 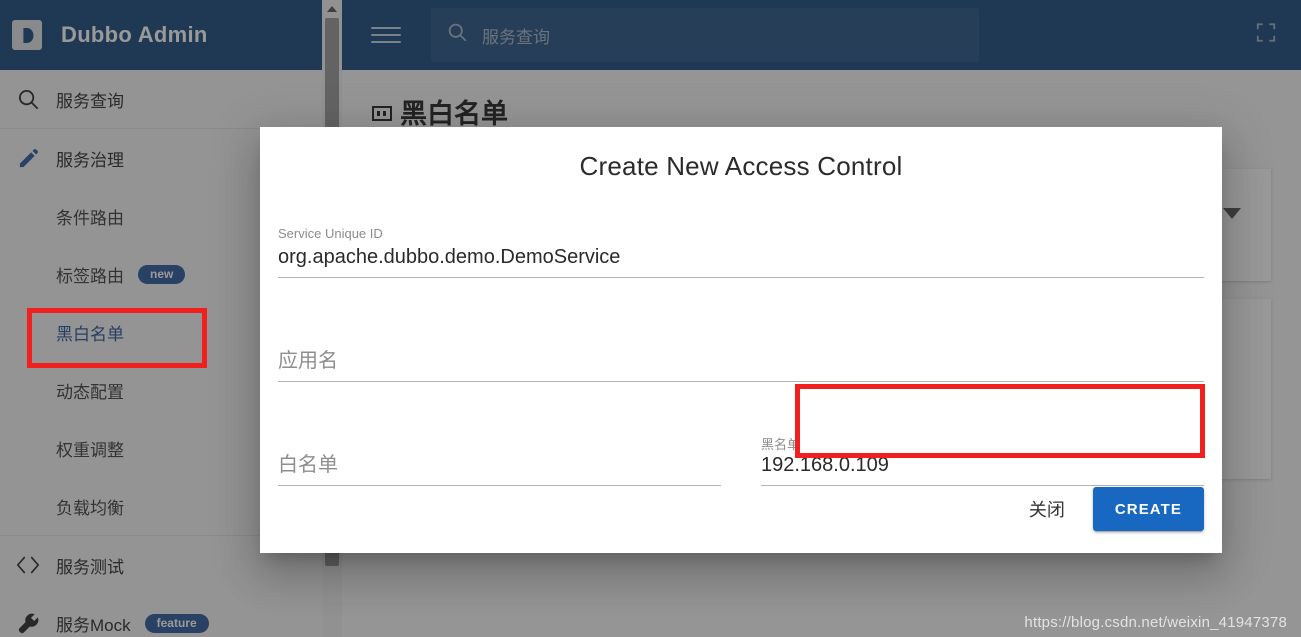 What do you see at coordinates (90, 508) in the screenshot?
I see `sidebar-item-label: 负载均衡` at bounding box center [90, 508].